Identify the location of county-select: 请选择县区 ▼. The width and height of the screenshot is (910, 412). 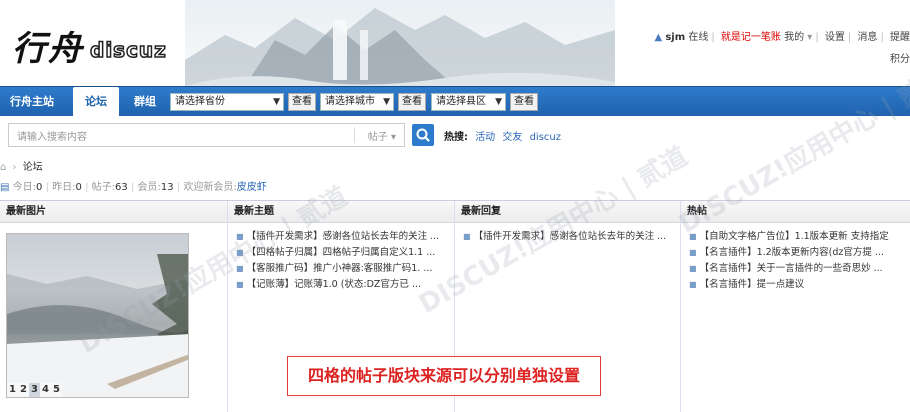
(468, 102).